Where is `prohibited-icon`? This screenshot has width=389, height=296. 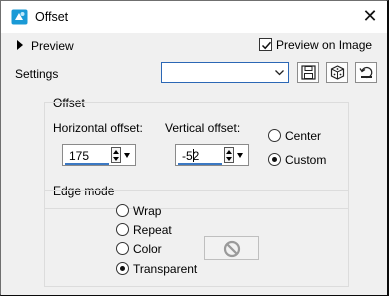
prohibited-icon is located at coordinates (232, 249).